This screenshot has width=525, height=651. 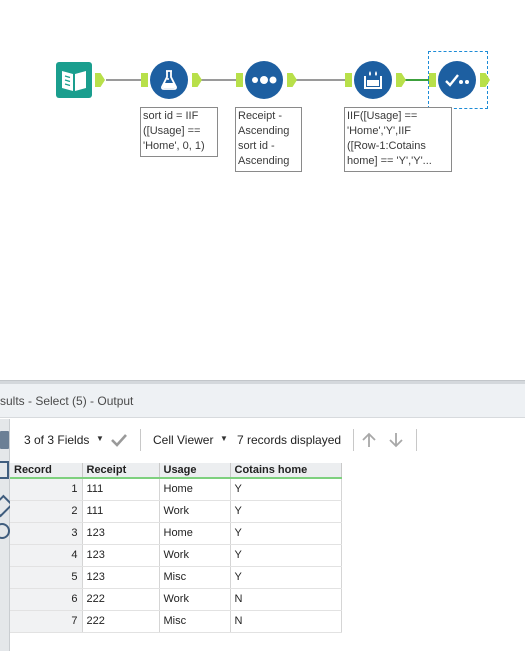 What do you see at coordinates (46, 511) in the screenshot?
I see `record-number: 2` at bounding box center [46, 511].